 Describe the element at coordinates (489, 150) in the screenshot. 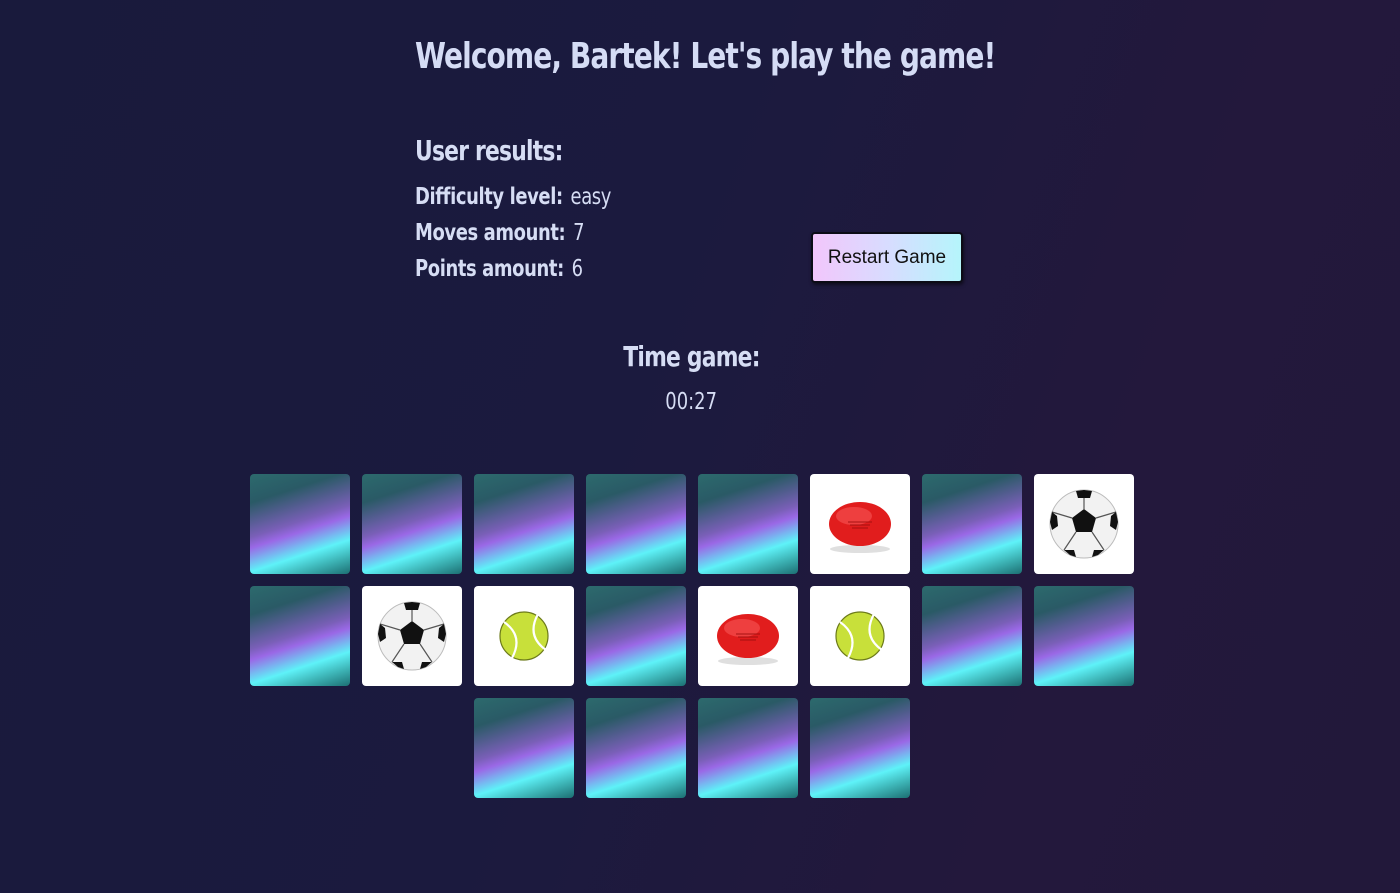

I see `user-results-heading: User results:` at that location.